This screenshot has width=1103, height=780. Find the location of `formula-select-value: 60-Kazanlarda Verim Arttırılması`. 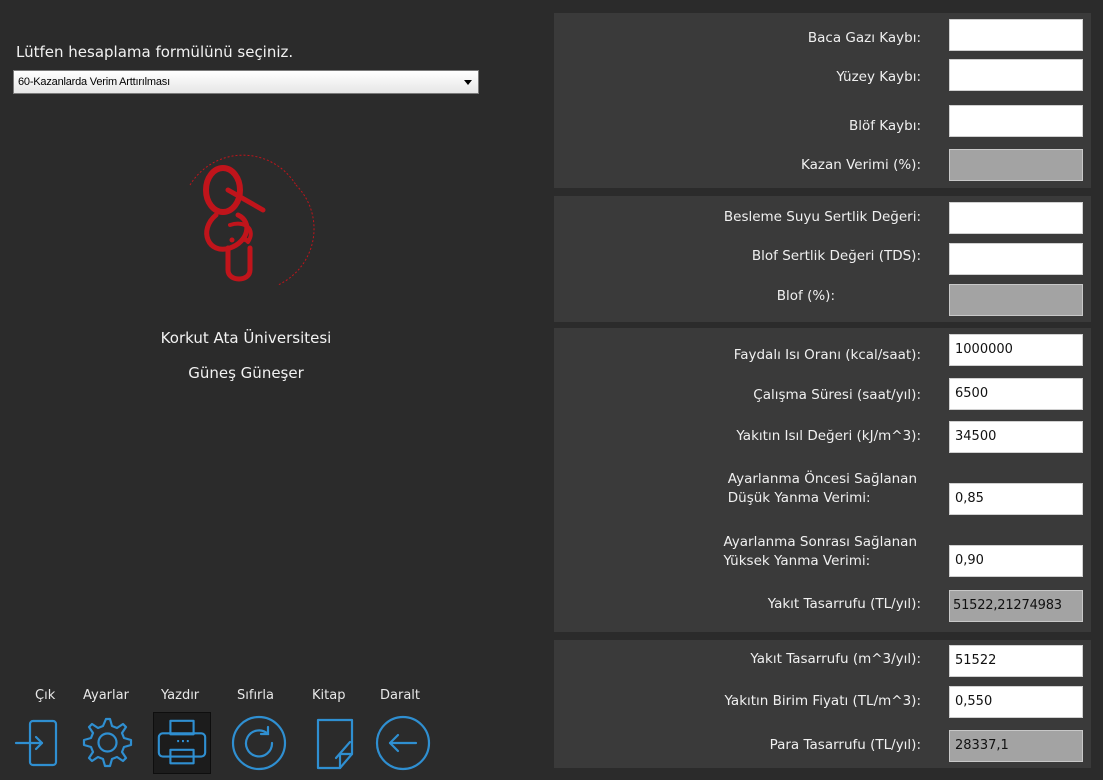

formula-select-value: 60-Kazanlarda Verim Arttırılması is located at coordinates (94, 82).